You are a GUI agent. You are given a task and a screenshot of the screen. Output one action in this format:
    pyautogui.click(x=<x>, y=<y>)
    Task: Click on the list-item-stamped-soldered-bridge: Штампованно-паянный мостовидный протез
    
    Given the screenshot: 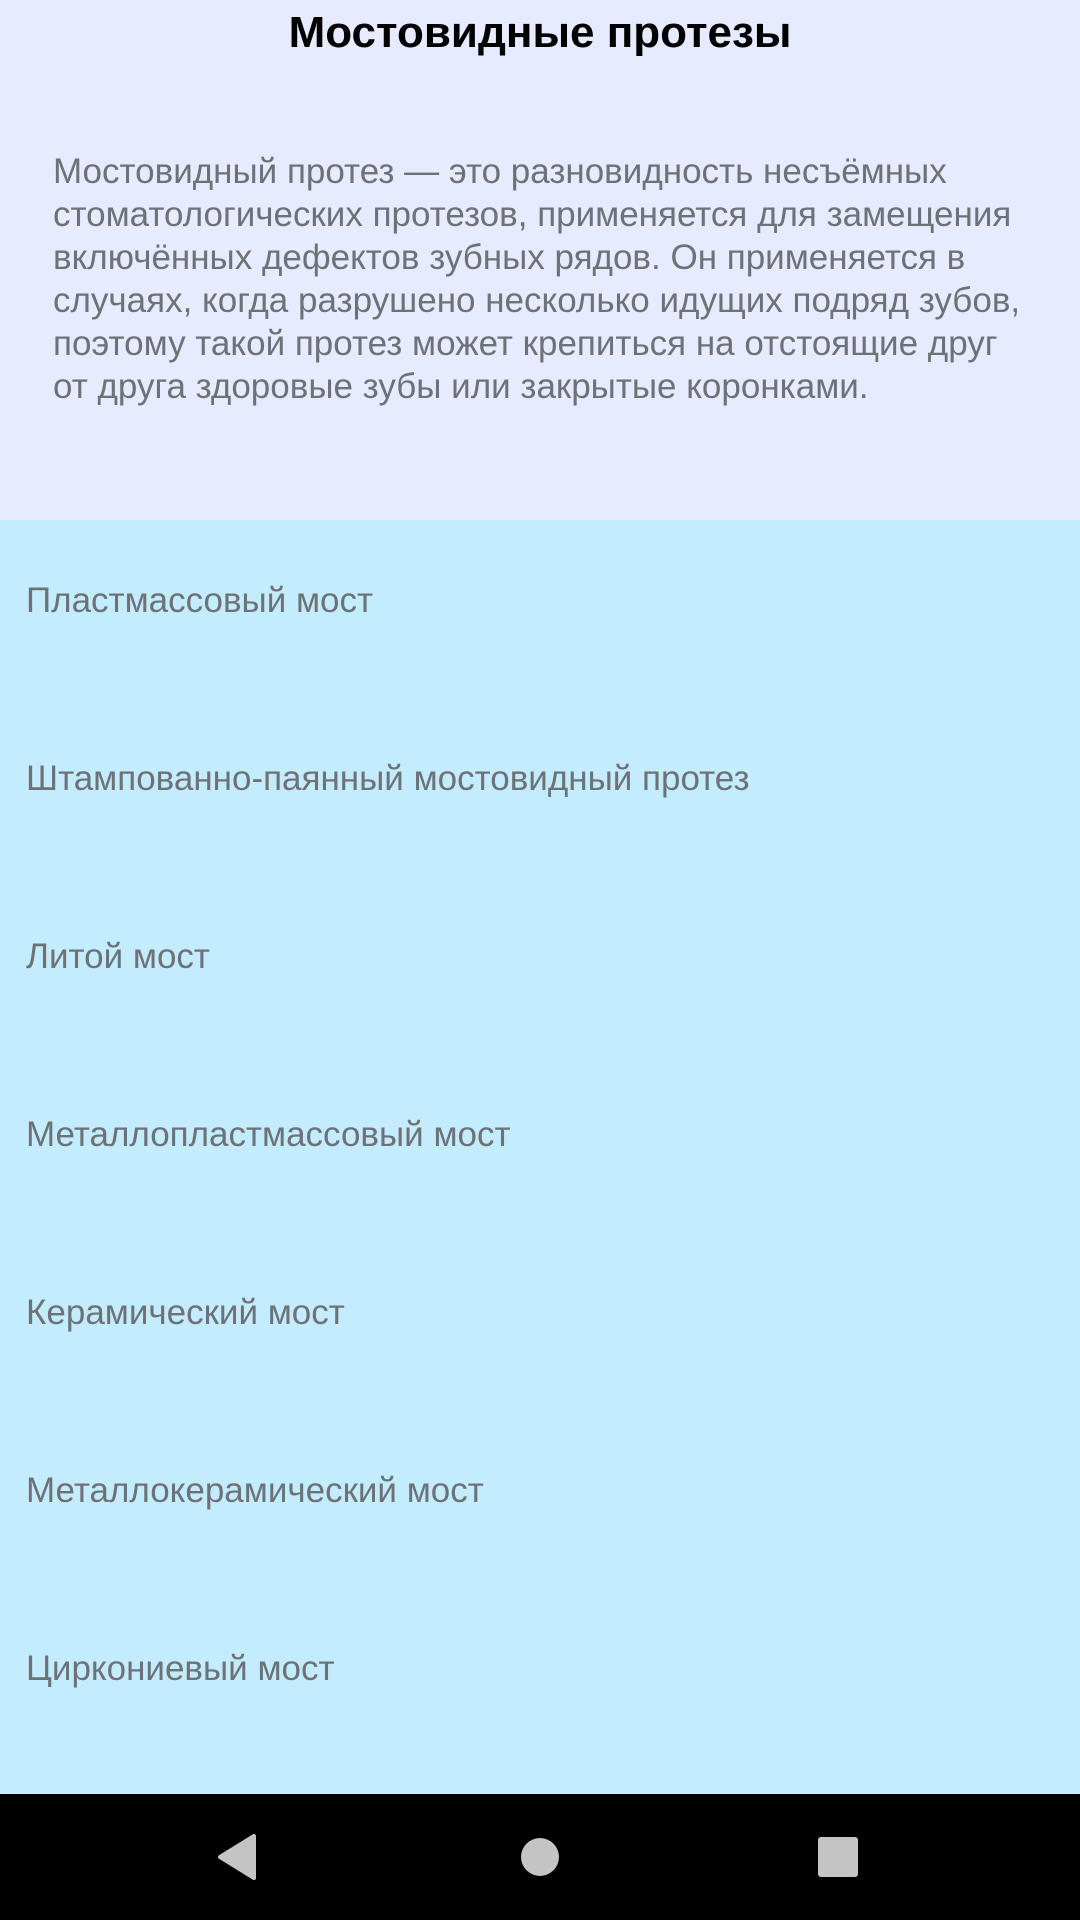 What is the action you would take?
    pyautogui.click(x=540, y=787)
    